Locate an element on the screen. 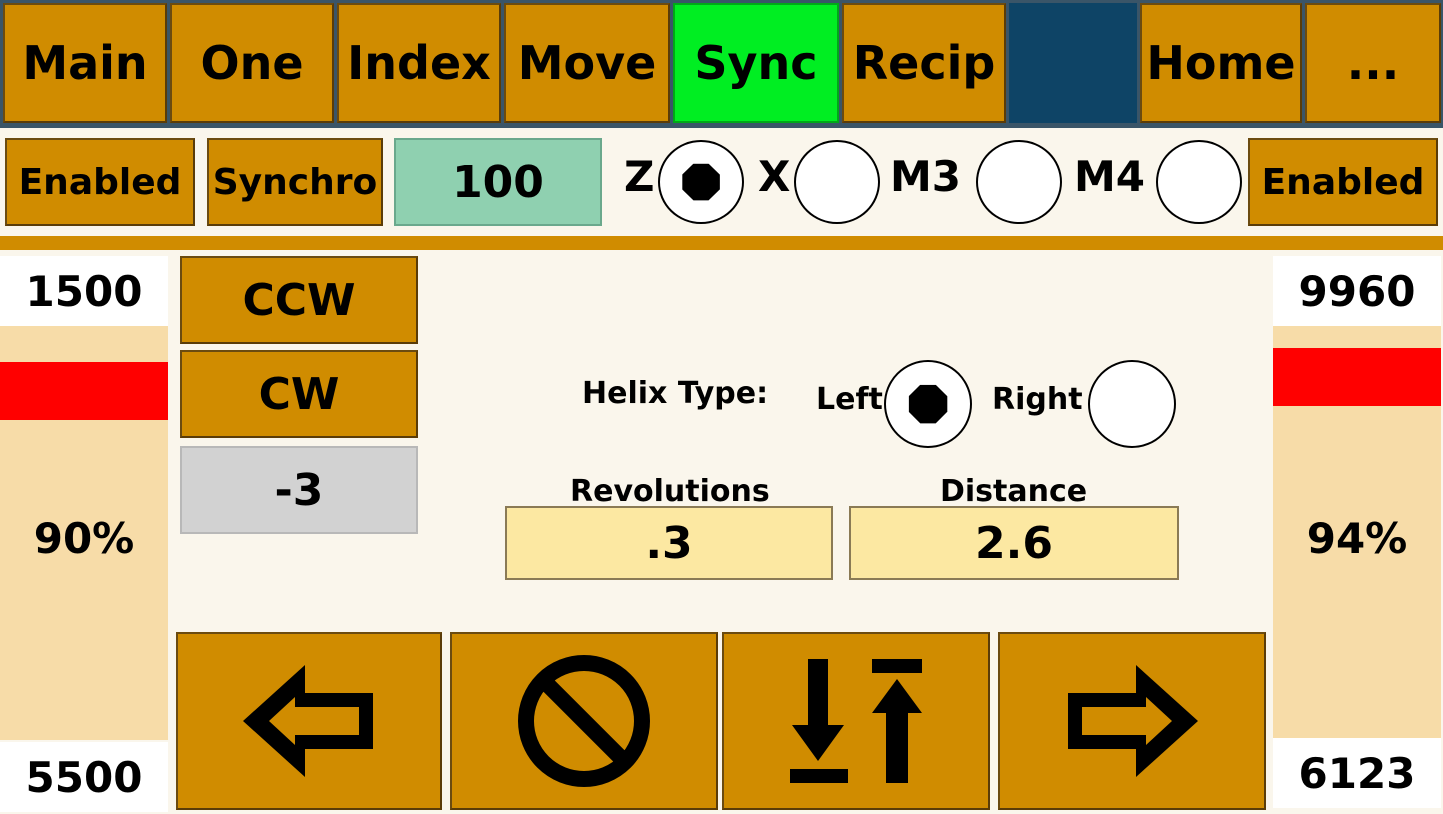  tab-move: Move is located at coordinates (587, 63).